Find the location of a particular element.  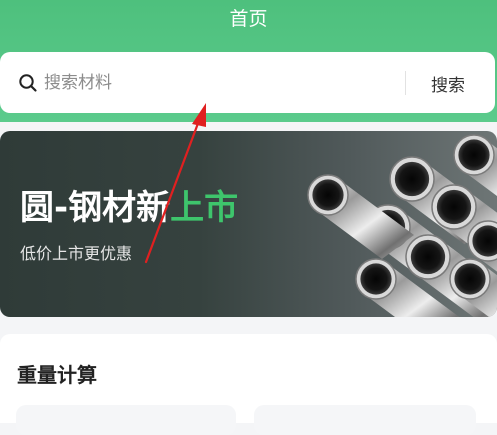

search-button: 搜索 is located at coordinates (448, 83).